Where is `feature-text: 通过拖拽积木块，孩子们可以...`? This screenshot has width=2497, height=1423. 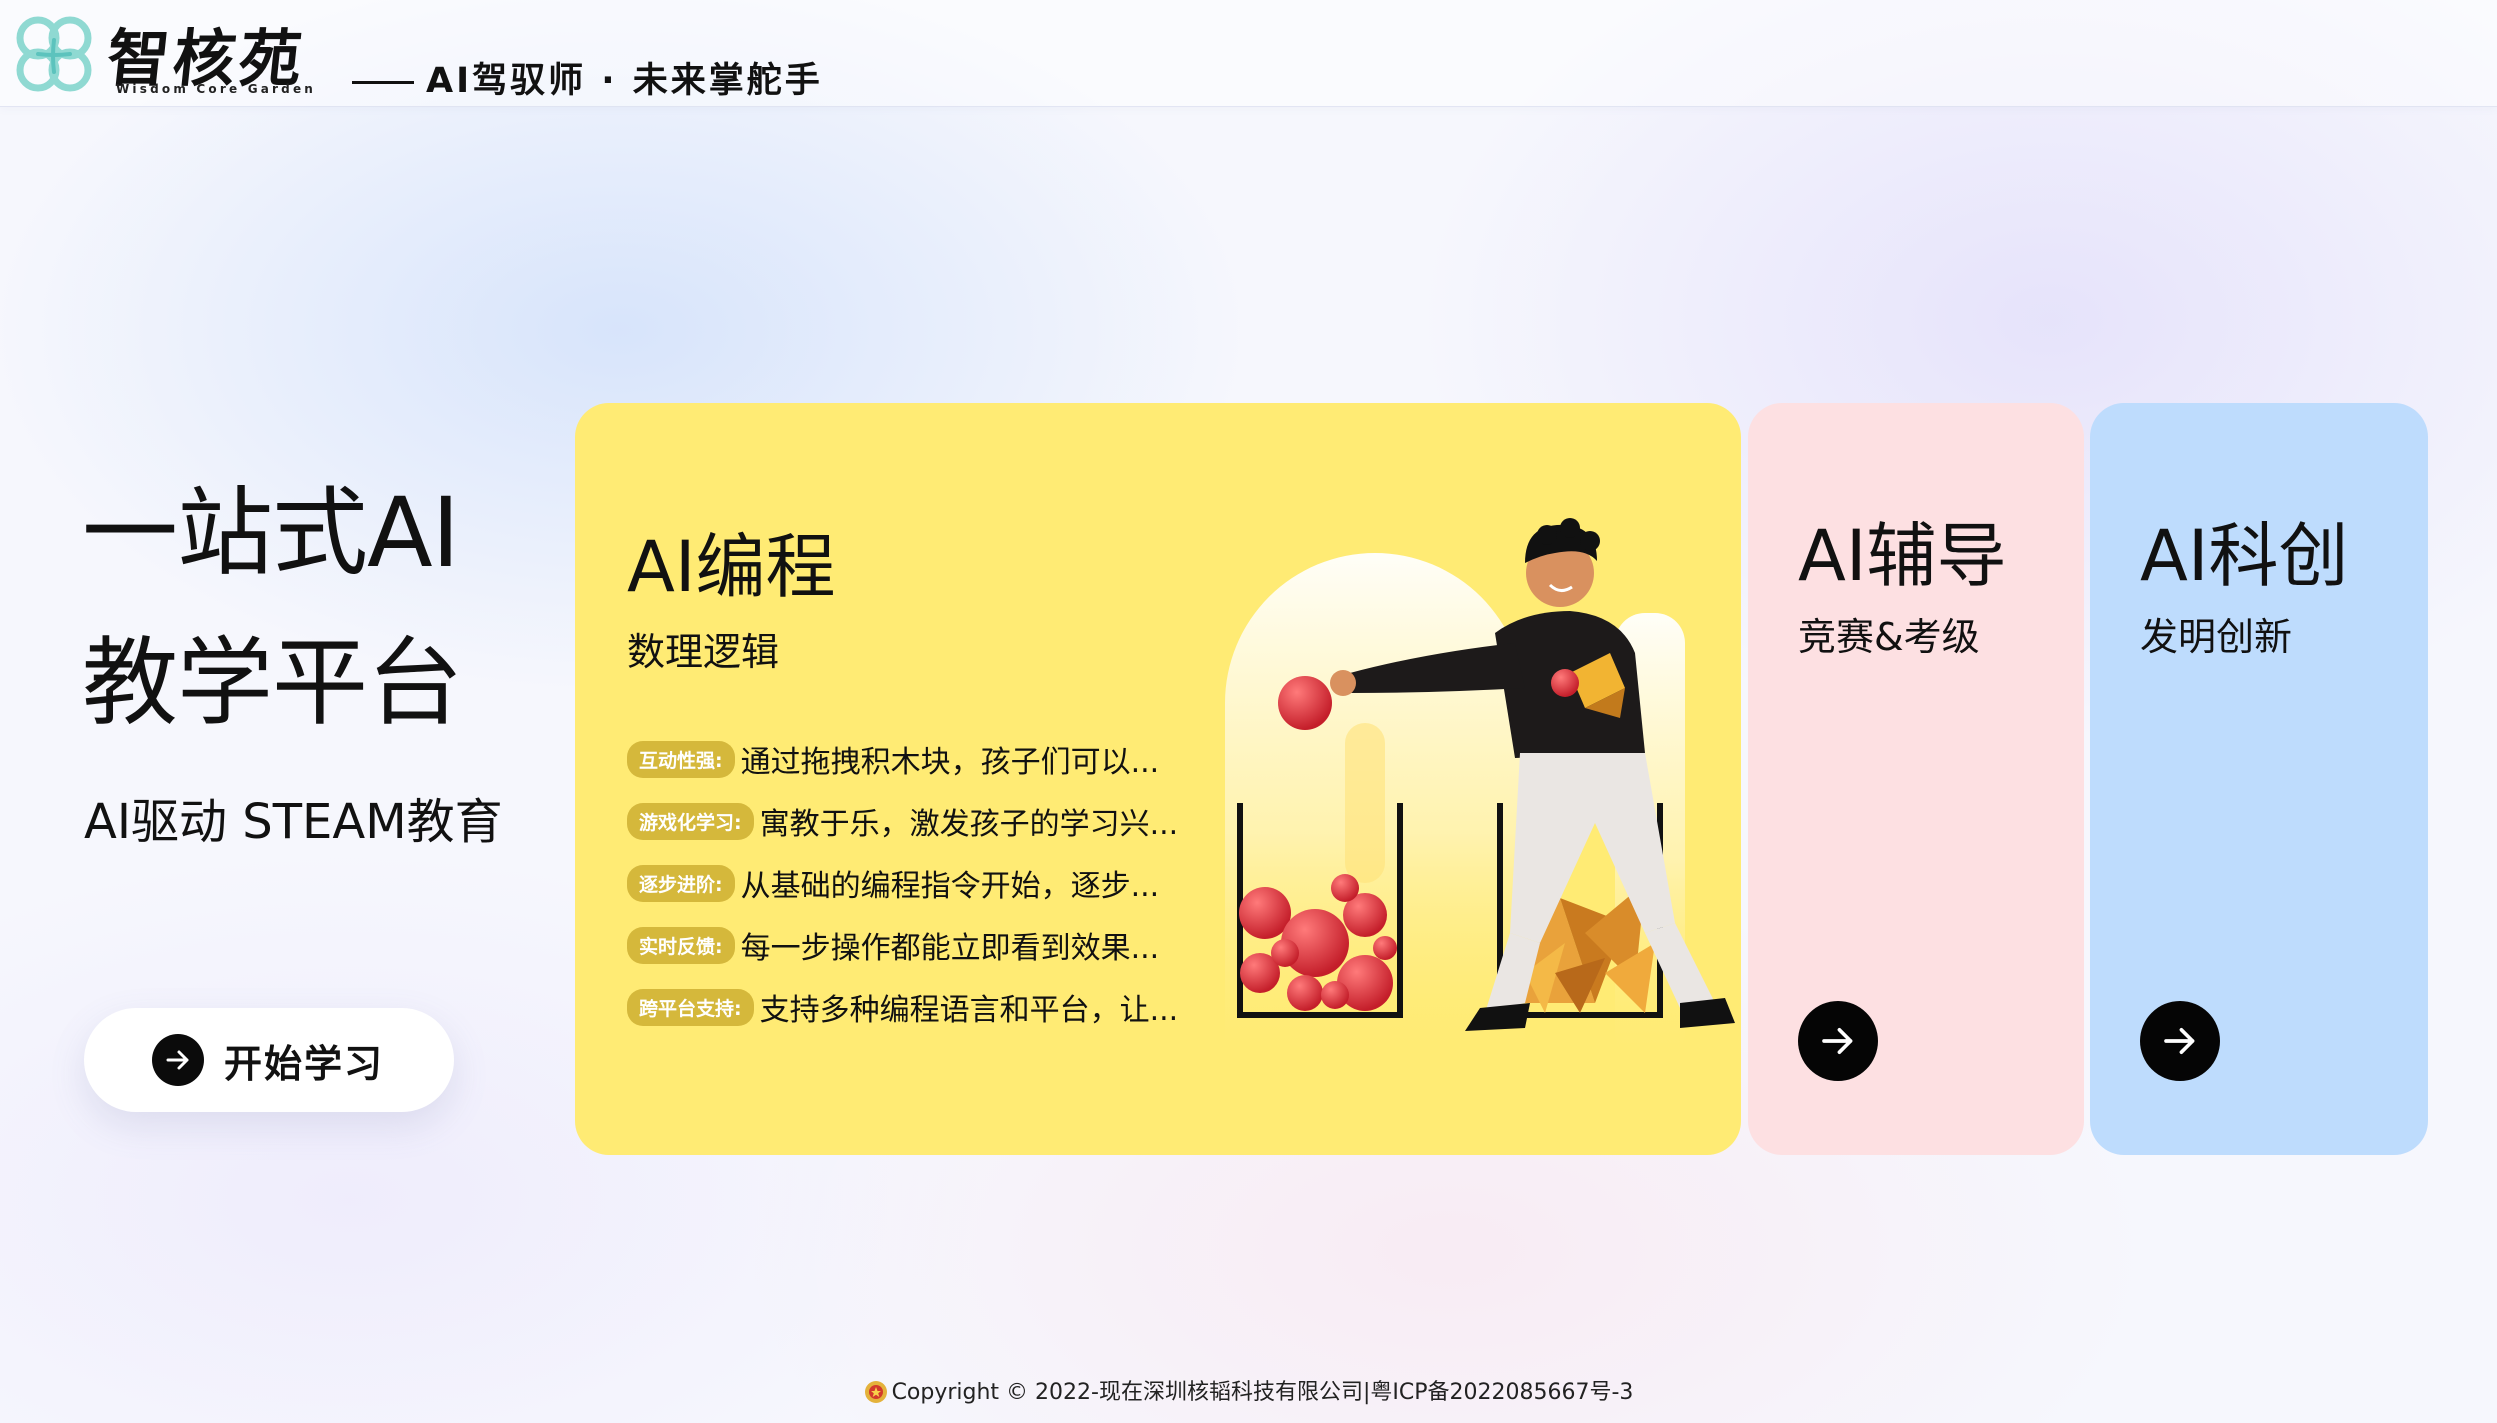
feature-text: 通过拖拽积木块，孩子们可以... is located at coordinates (950, 762).